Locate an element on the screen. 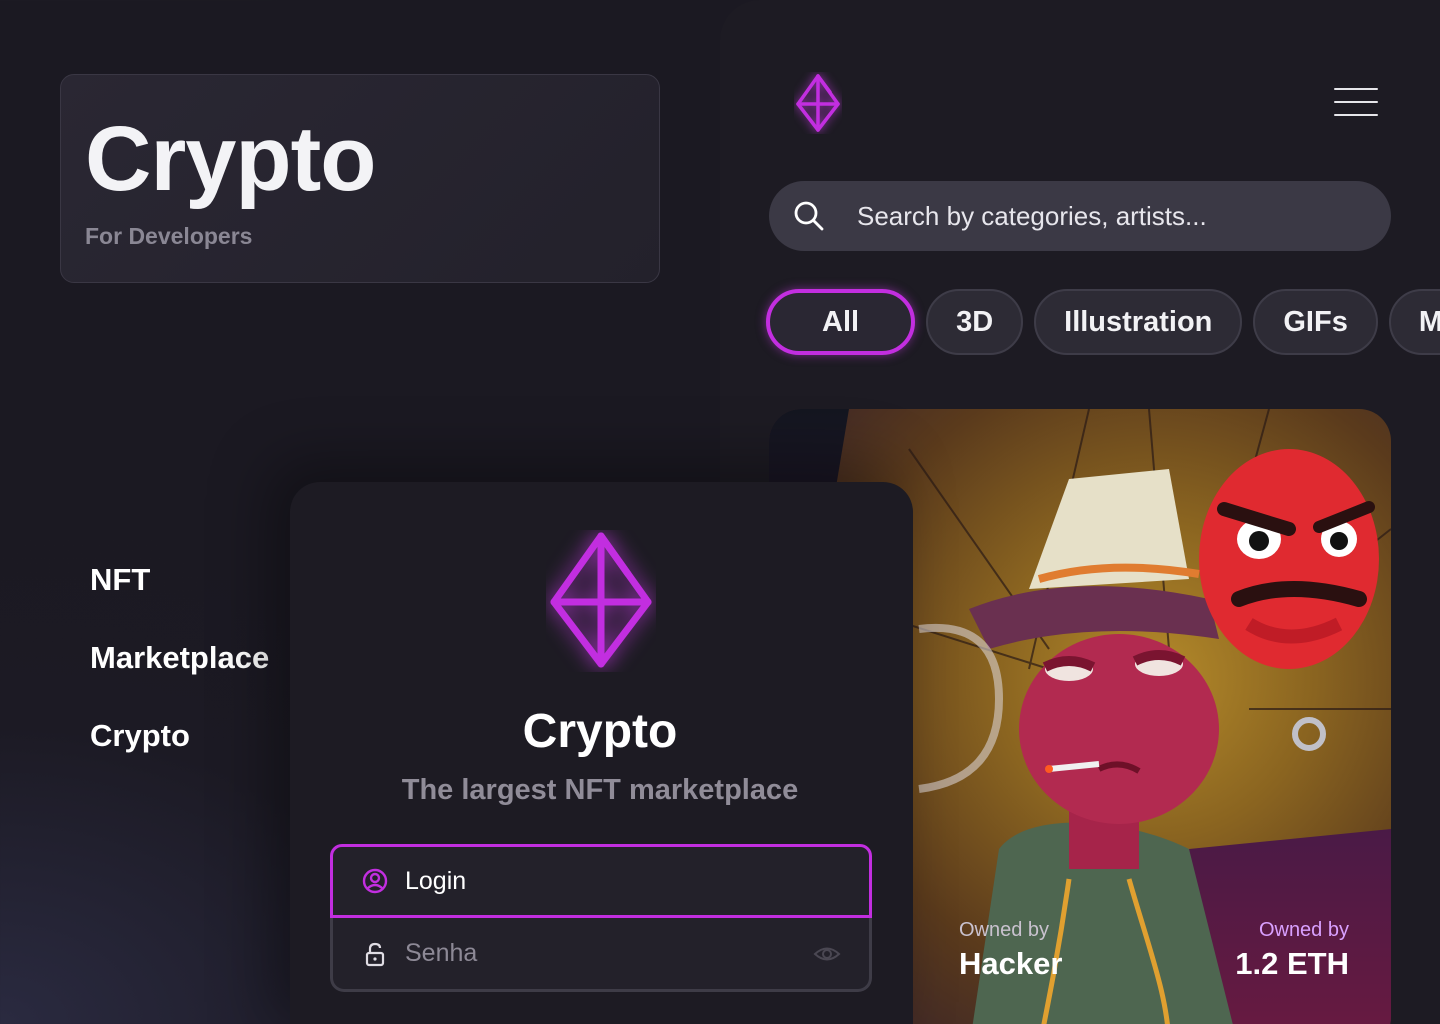  nav-item-nft: NFT is located at coordinates (179, 601).